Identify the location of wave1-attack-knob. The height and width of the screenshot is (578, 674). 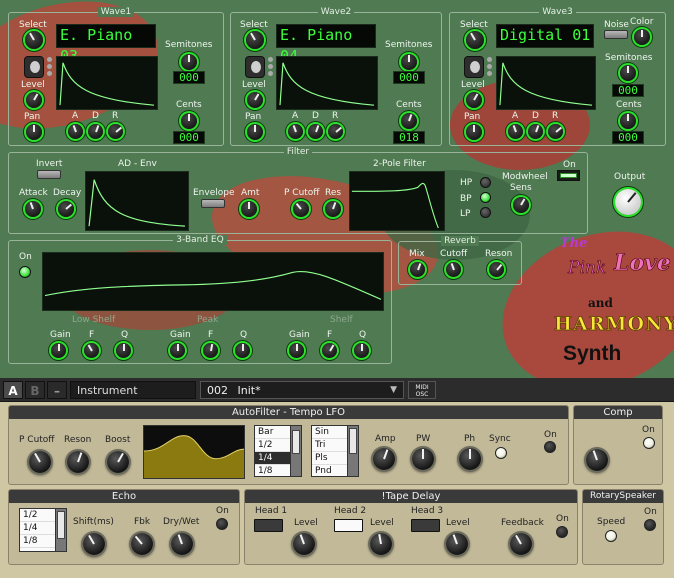
(75, 131).